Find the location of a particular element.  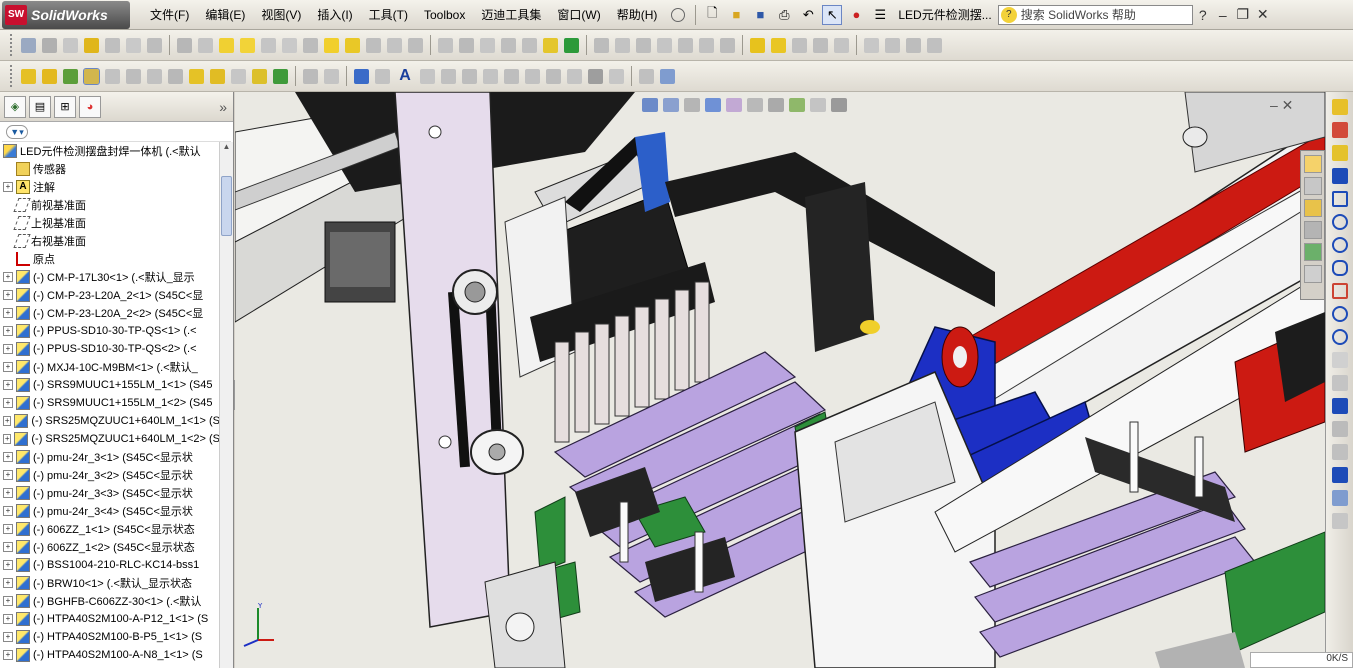

maidi-tool-5-icon is located at coordinates (112, 76).